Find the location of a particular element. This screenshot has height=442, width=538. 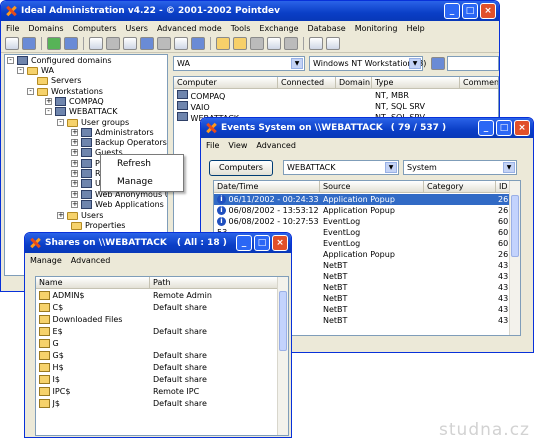

menu-tools: Tools is located at coordinates (241, 28).